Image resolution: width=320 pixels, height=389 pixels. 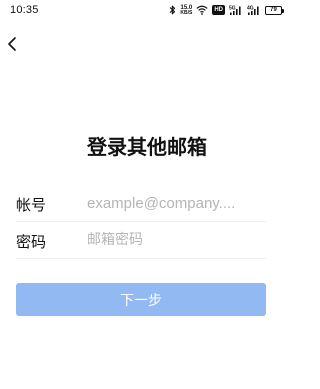 I want to click on wifi-icon, so click(x=202, y=10).